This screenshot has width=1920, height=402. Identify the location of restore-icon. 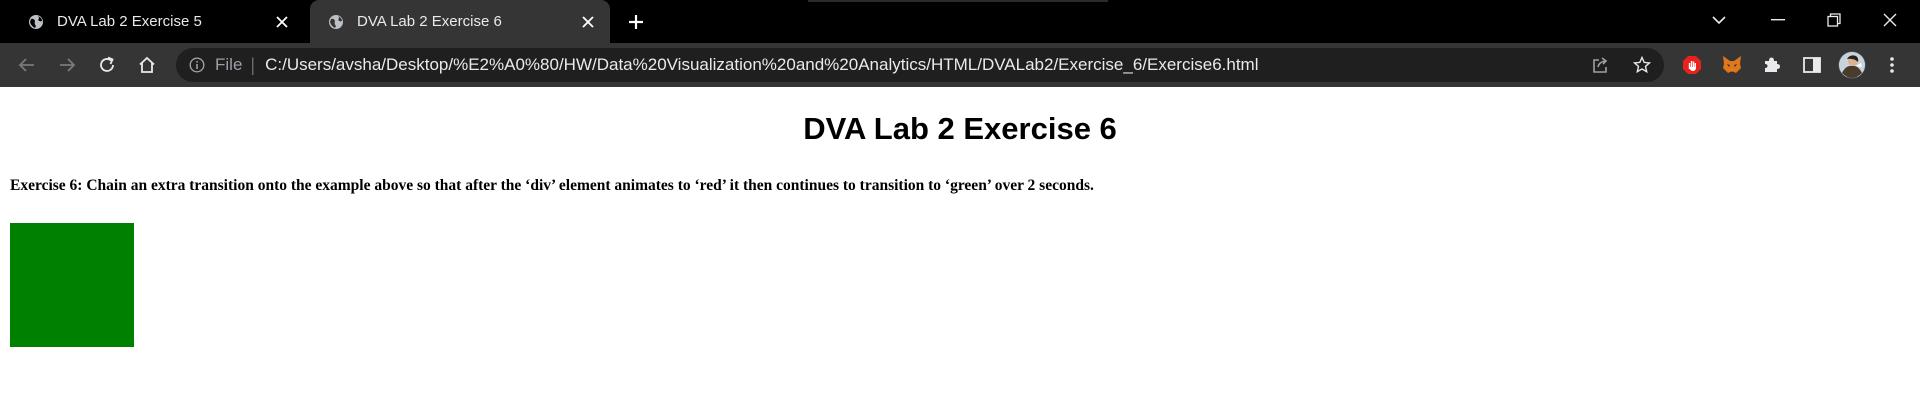
(1834, 20).